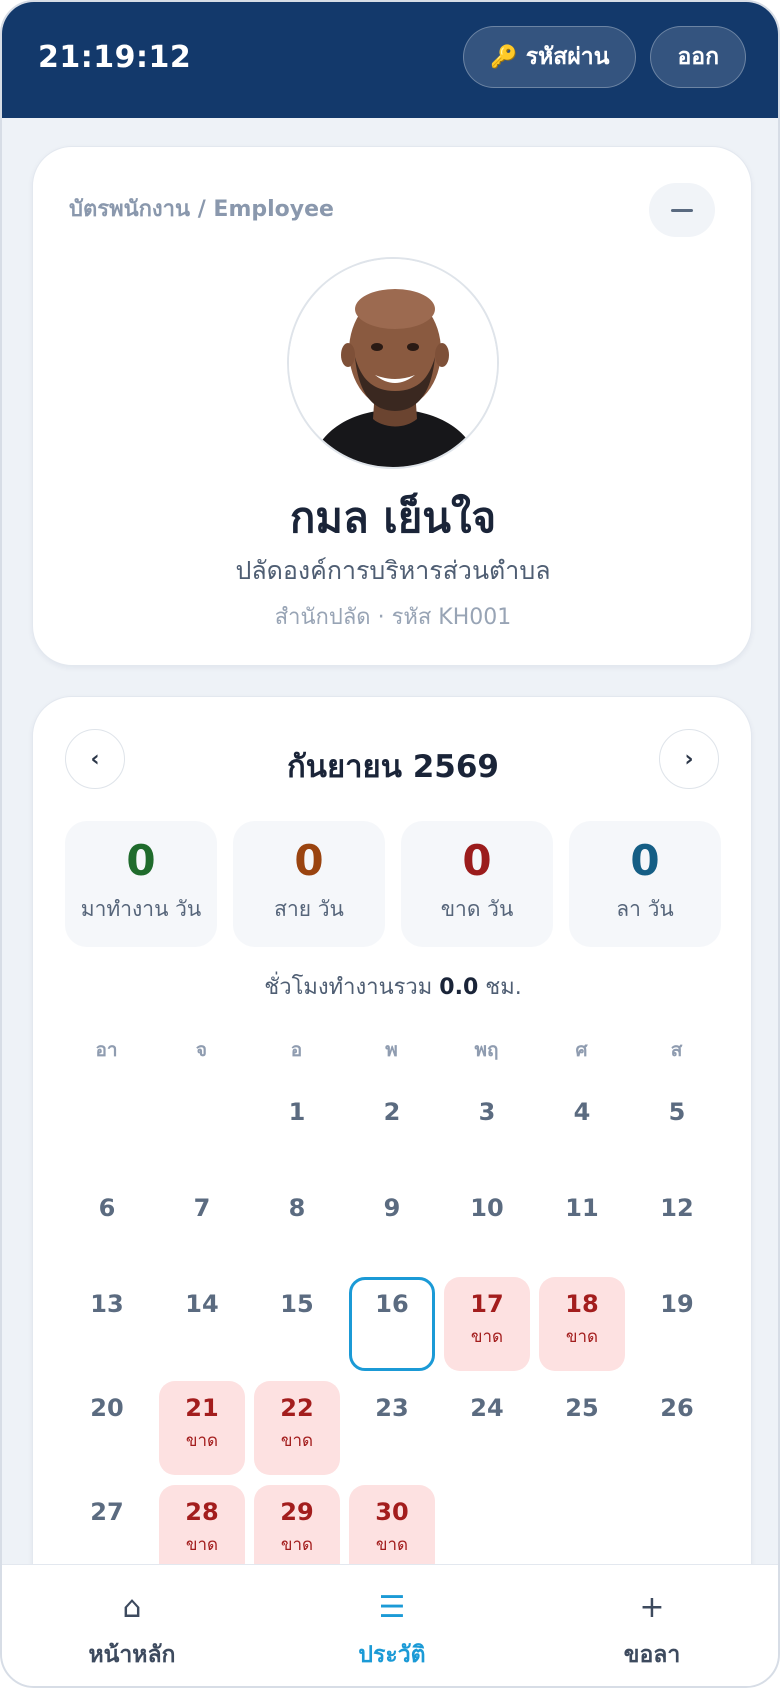 This screenshot has height=1688, width=780. I want to click on calendar-day: 2, so click(392, 1132).